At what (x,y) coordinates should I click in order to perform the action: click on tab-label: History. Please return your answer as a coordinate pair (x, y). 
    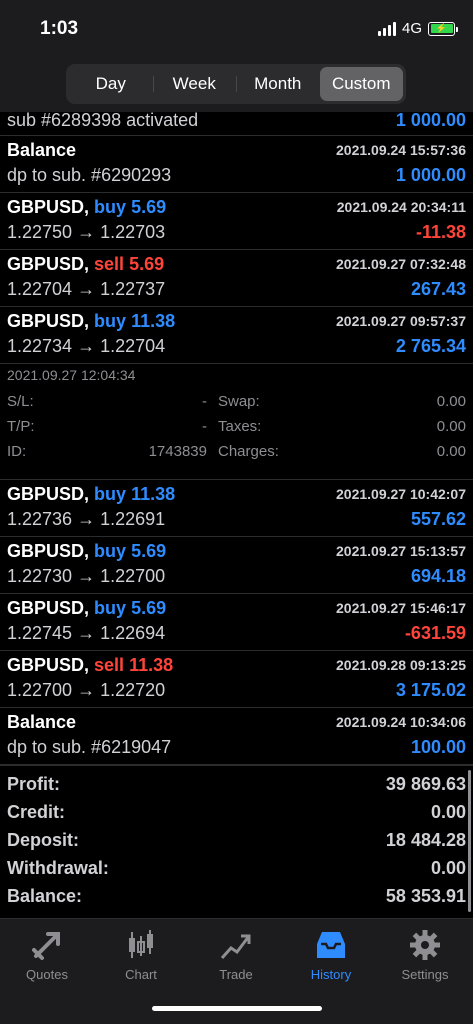
    Looking at the image, I should click on (331, 974).